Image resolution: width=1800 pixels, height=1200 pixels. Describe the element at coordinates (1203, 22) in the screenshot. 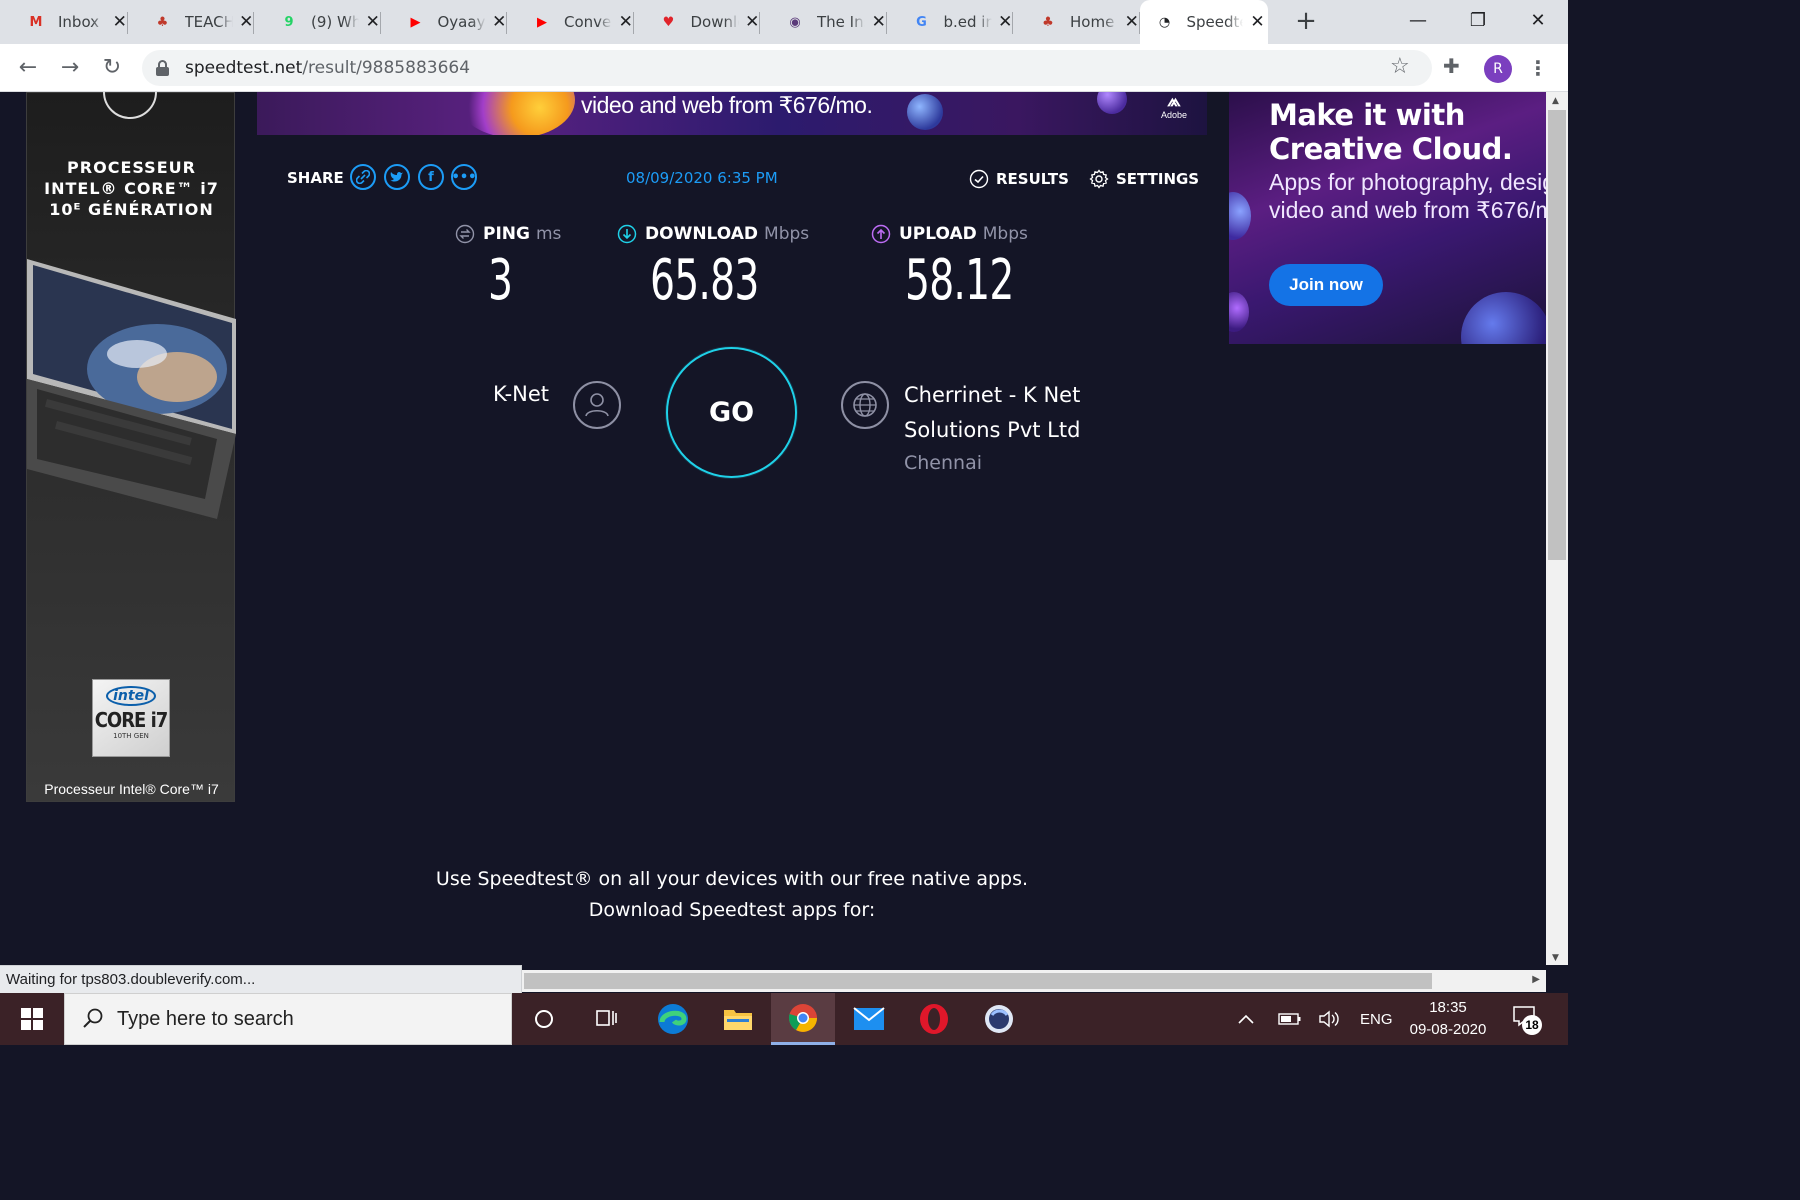

I see `browser-tab: ◔ Speedtest ✕` at that location.